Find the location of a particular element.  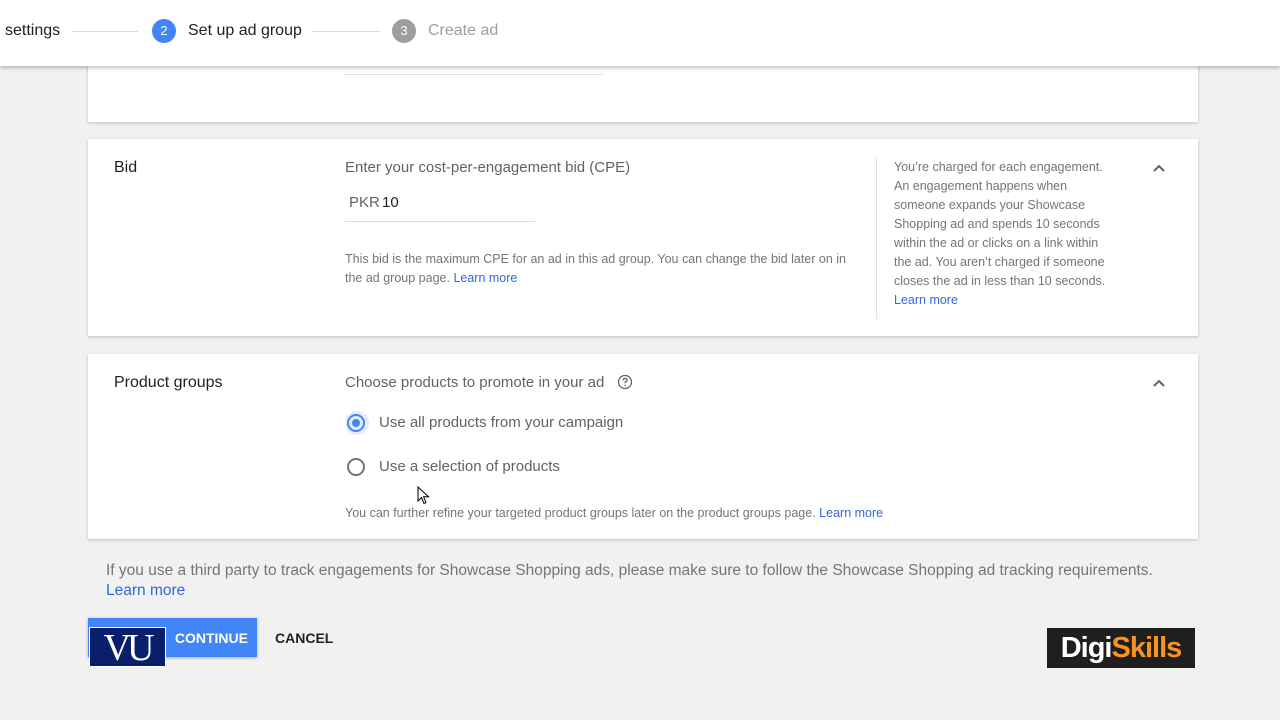

digiskills-logo-part1: Digi is located at coordinates (1086, 648).